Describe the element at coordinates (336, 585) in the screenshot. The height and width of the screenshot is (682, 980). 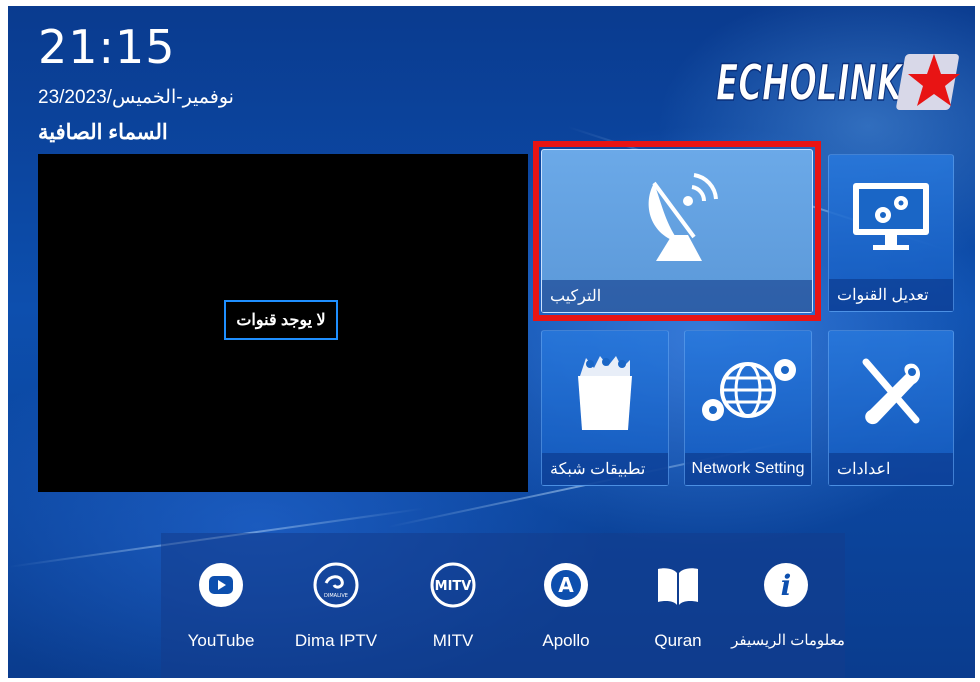
I see `dima-iptv-icon: DIMALIVE` at that location.